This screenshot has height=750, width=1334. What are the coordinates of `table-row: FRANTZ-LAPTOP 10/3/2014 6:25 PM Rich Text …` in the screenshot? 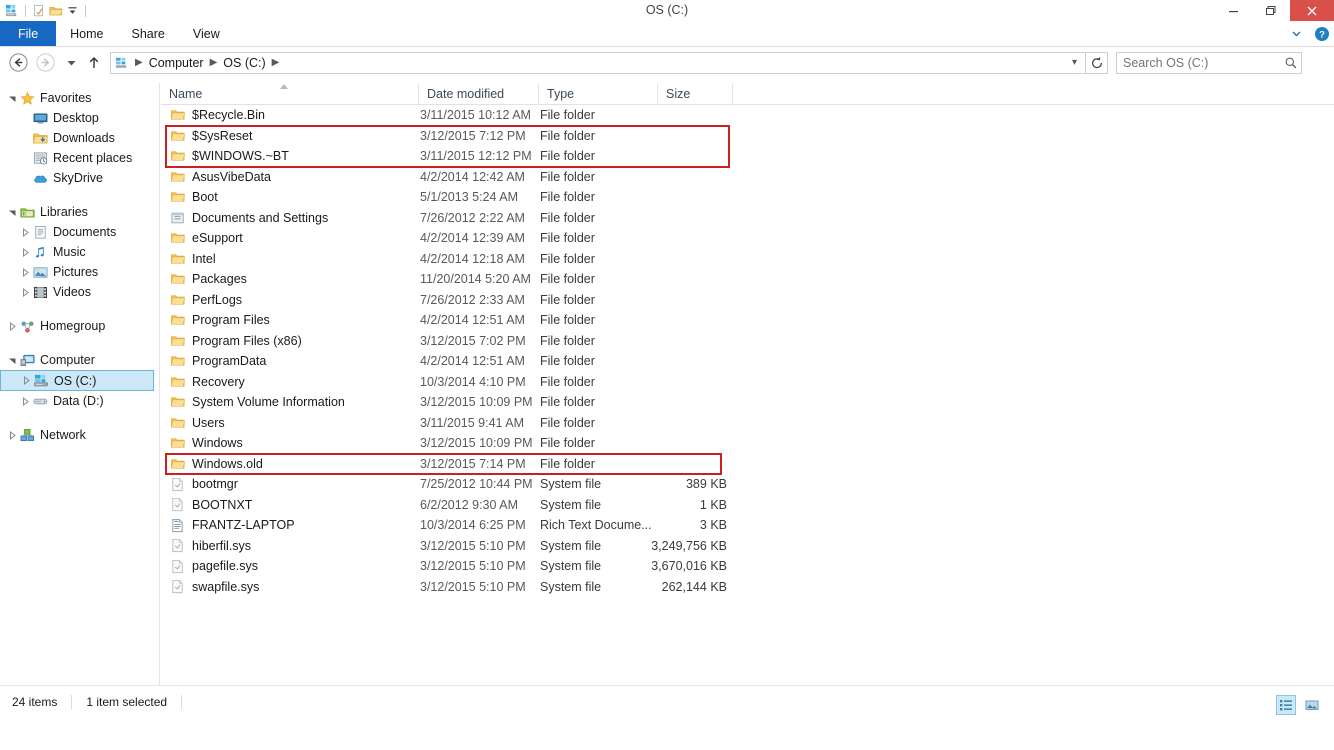 It's located at (747, 525).